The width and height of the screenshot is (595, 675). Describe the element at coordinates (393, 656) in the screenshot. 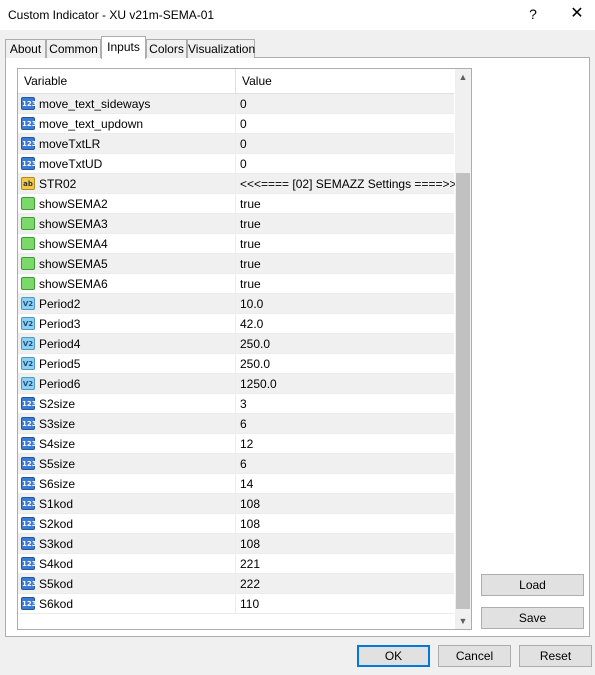

I see `ok-button: OK` at that location.